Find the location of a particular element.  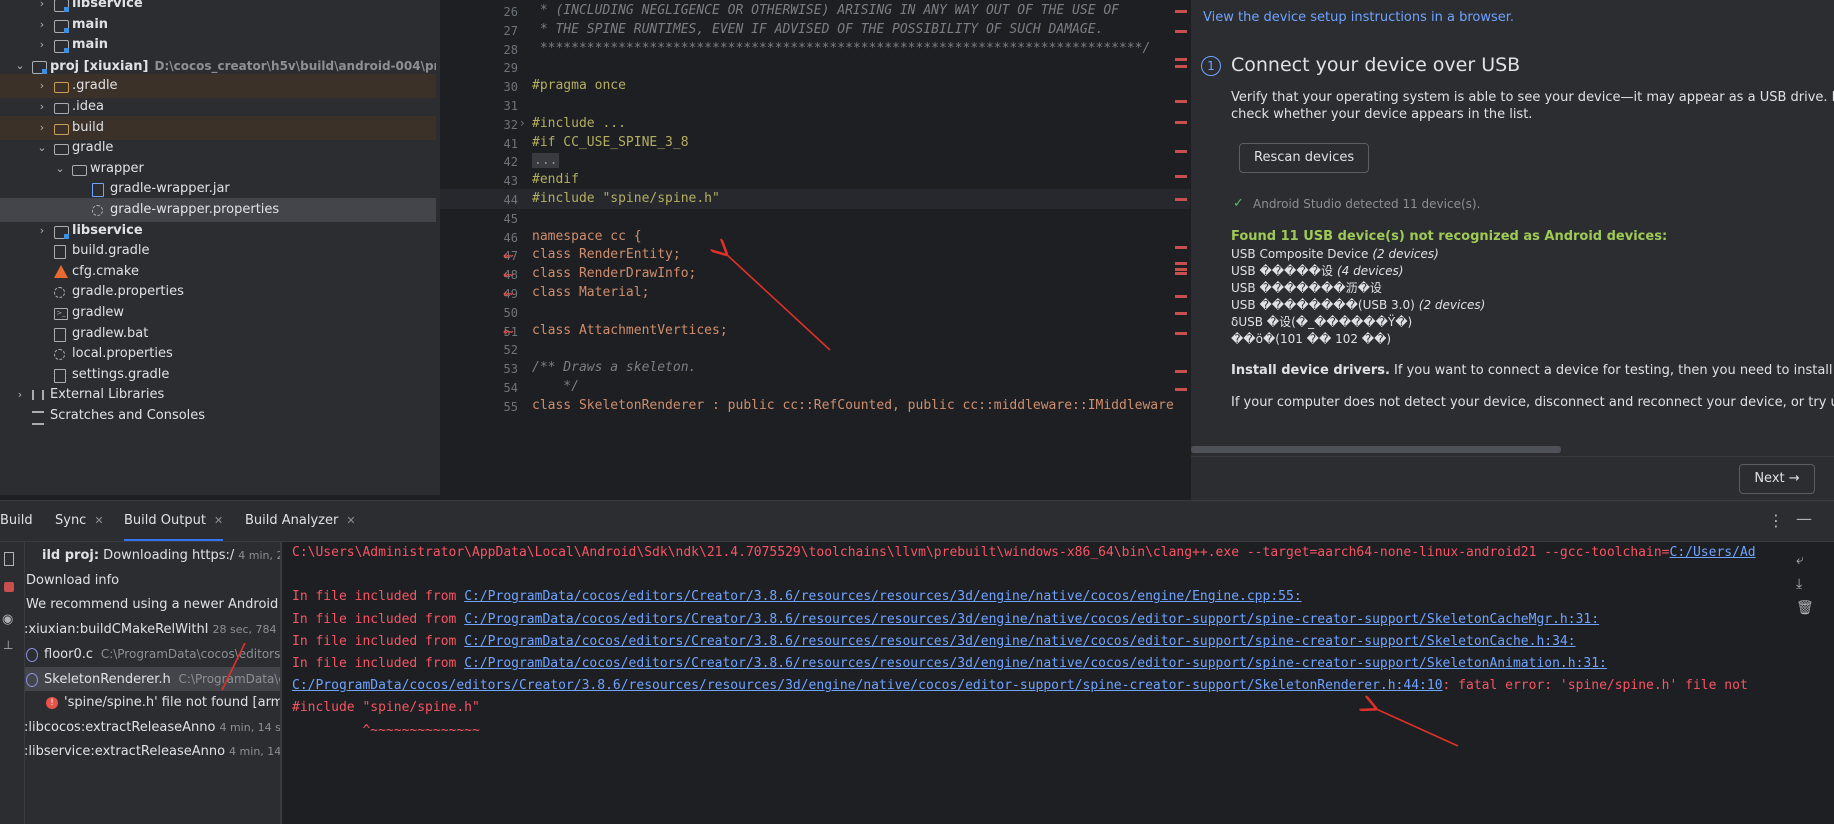

code-line: #pragma once is located at coordinates (579, 85).